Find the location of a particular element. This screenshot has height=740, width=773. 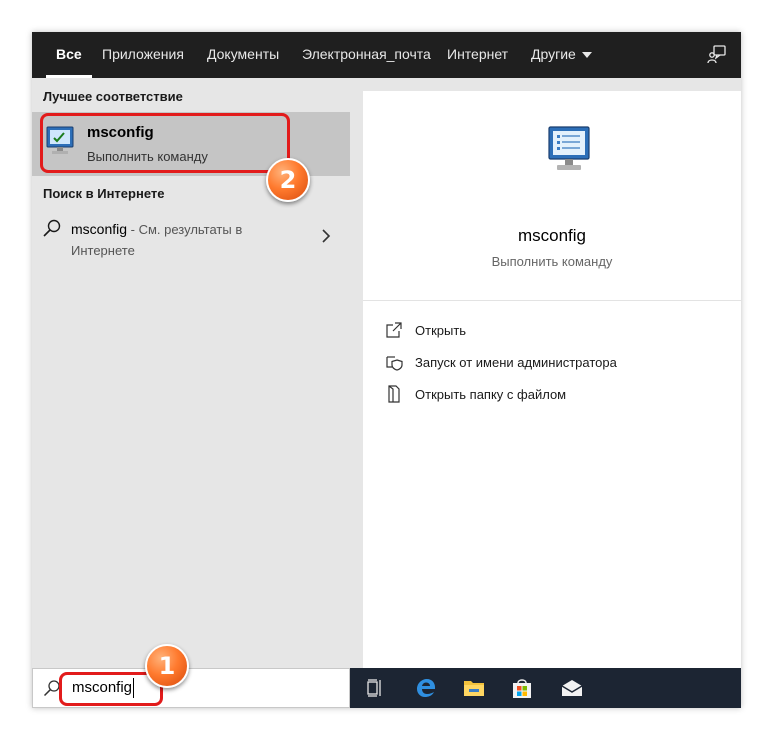

step-marker-1: 1 is located at coordinates (167, 666).